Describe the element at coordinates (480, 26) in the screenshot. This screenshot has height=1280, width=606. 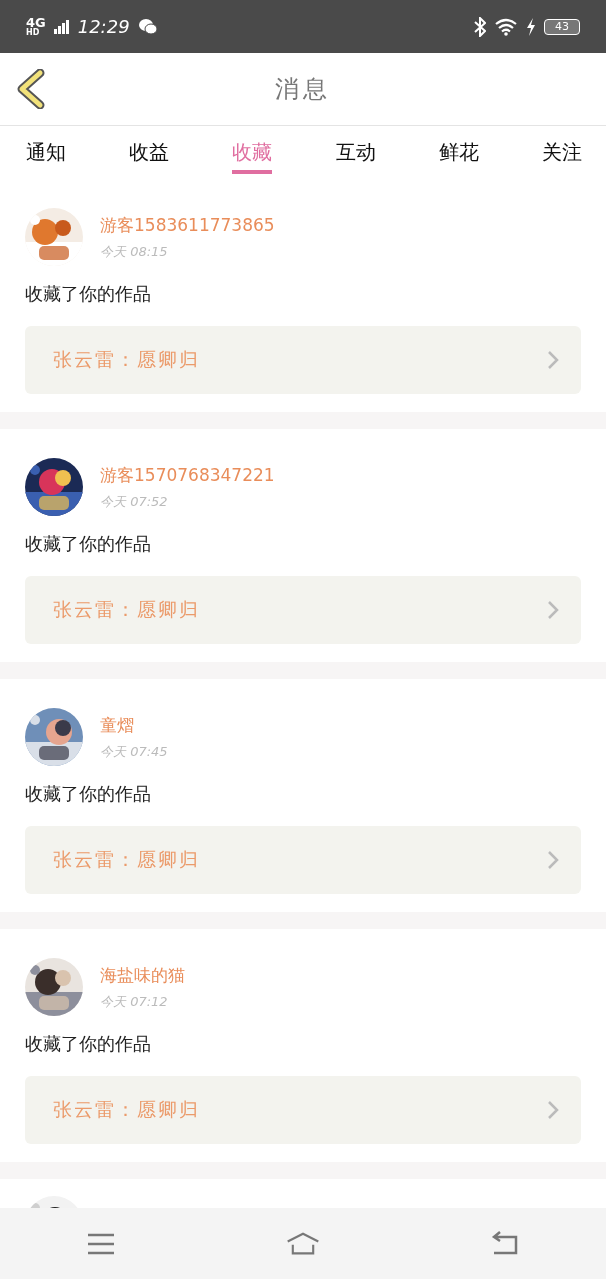
I see `bluetooth-icon` at that location.